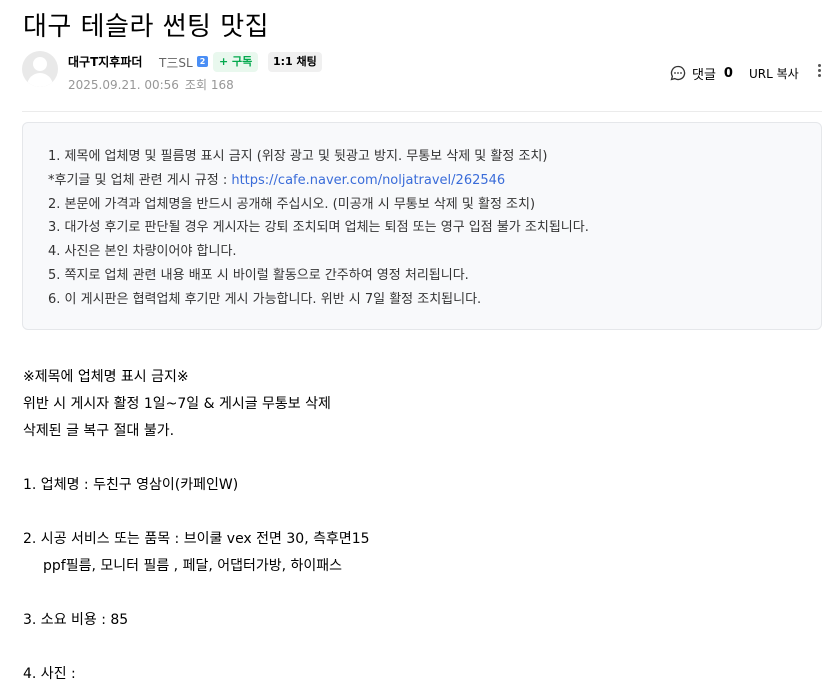 The image size is (829, 684). I want to click on chat-button: 1:1 채팅, so click(295, 62).